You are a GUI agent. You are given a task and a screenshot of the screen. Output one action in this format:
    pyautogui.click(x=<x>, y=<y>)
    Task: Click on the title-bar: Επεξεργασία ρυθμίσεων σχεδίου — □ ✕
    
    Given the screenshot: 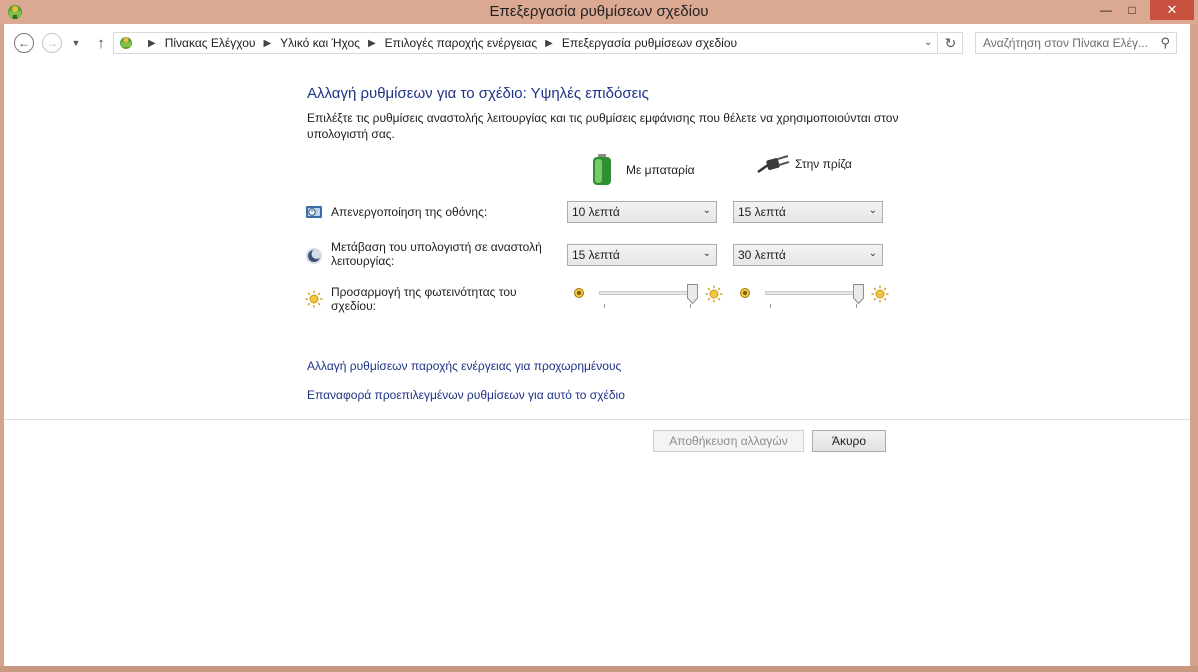 What is the action you would take?
    pyautogui.click(x=599, y=12)
    